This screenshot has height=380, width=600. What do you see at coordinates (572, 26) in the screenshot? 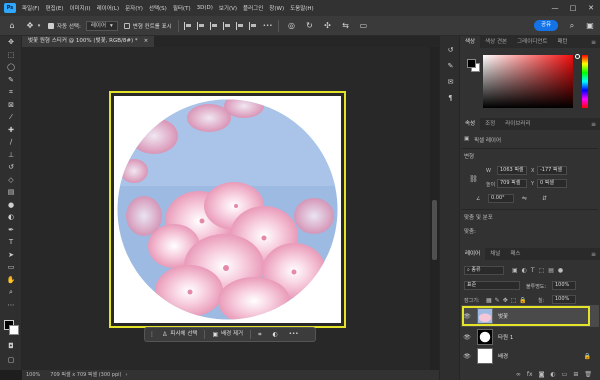
I see `search-icon: ⌕` at bounding box center [572, 26].